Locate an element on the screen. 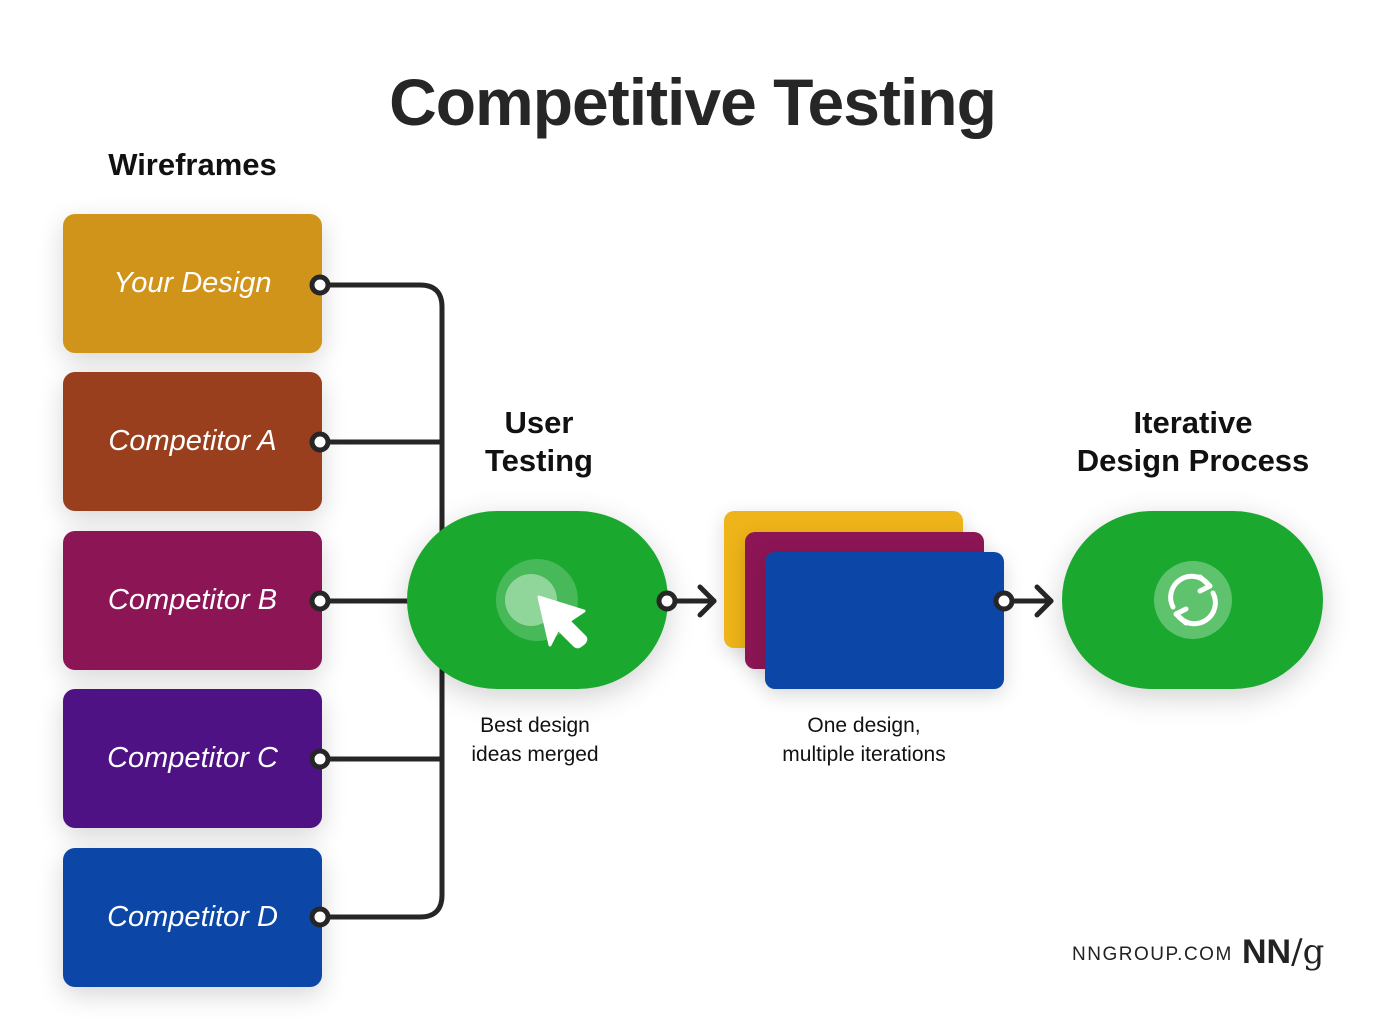 This screenshot has width=1385, height=1031. cursor-click-icon is located at coordinates (542, 604).